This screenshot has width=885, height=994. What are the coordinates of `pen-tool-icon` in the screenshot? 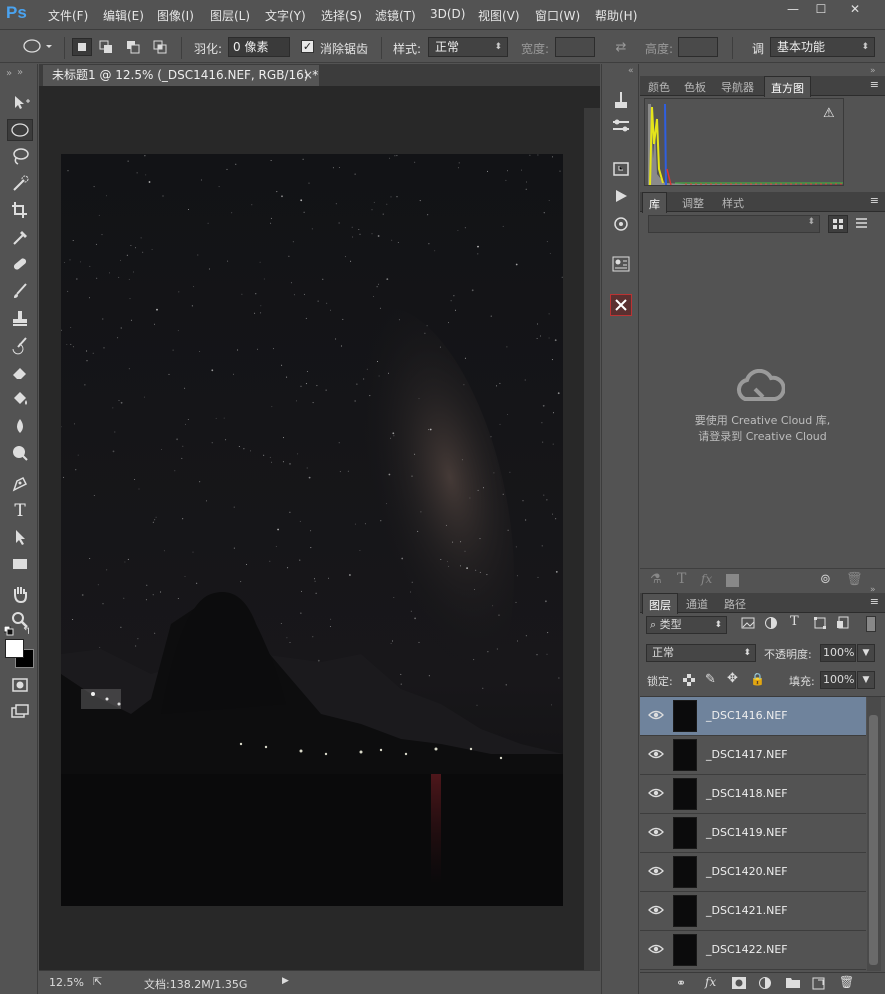 It's located at (20, 484).